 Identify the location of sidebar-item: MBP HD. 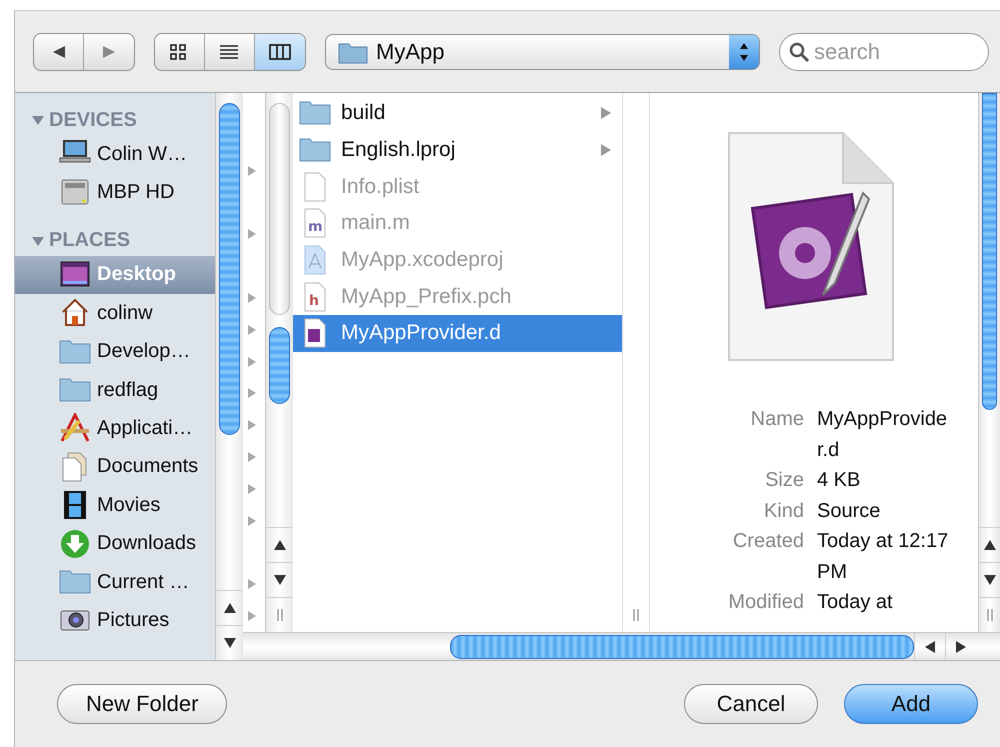
(115, 192).